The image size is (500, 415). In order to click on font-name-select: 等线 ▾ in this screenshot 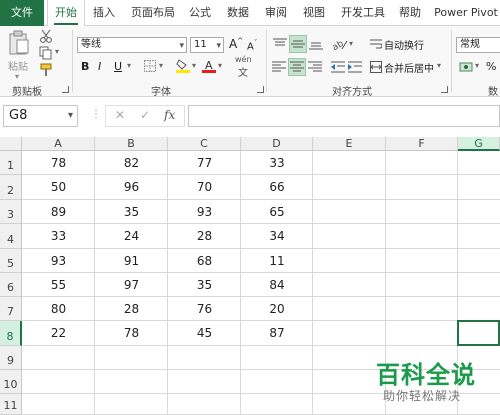, I will do `click(132, 45)`.